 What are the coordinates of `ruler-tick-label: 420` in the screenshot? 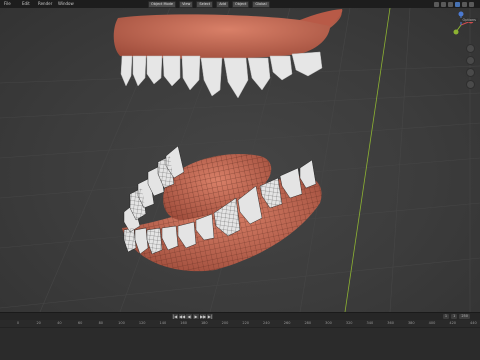 It's located at (453, 323).